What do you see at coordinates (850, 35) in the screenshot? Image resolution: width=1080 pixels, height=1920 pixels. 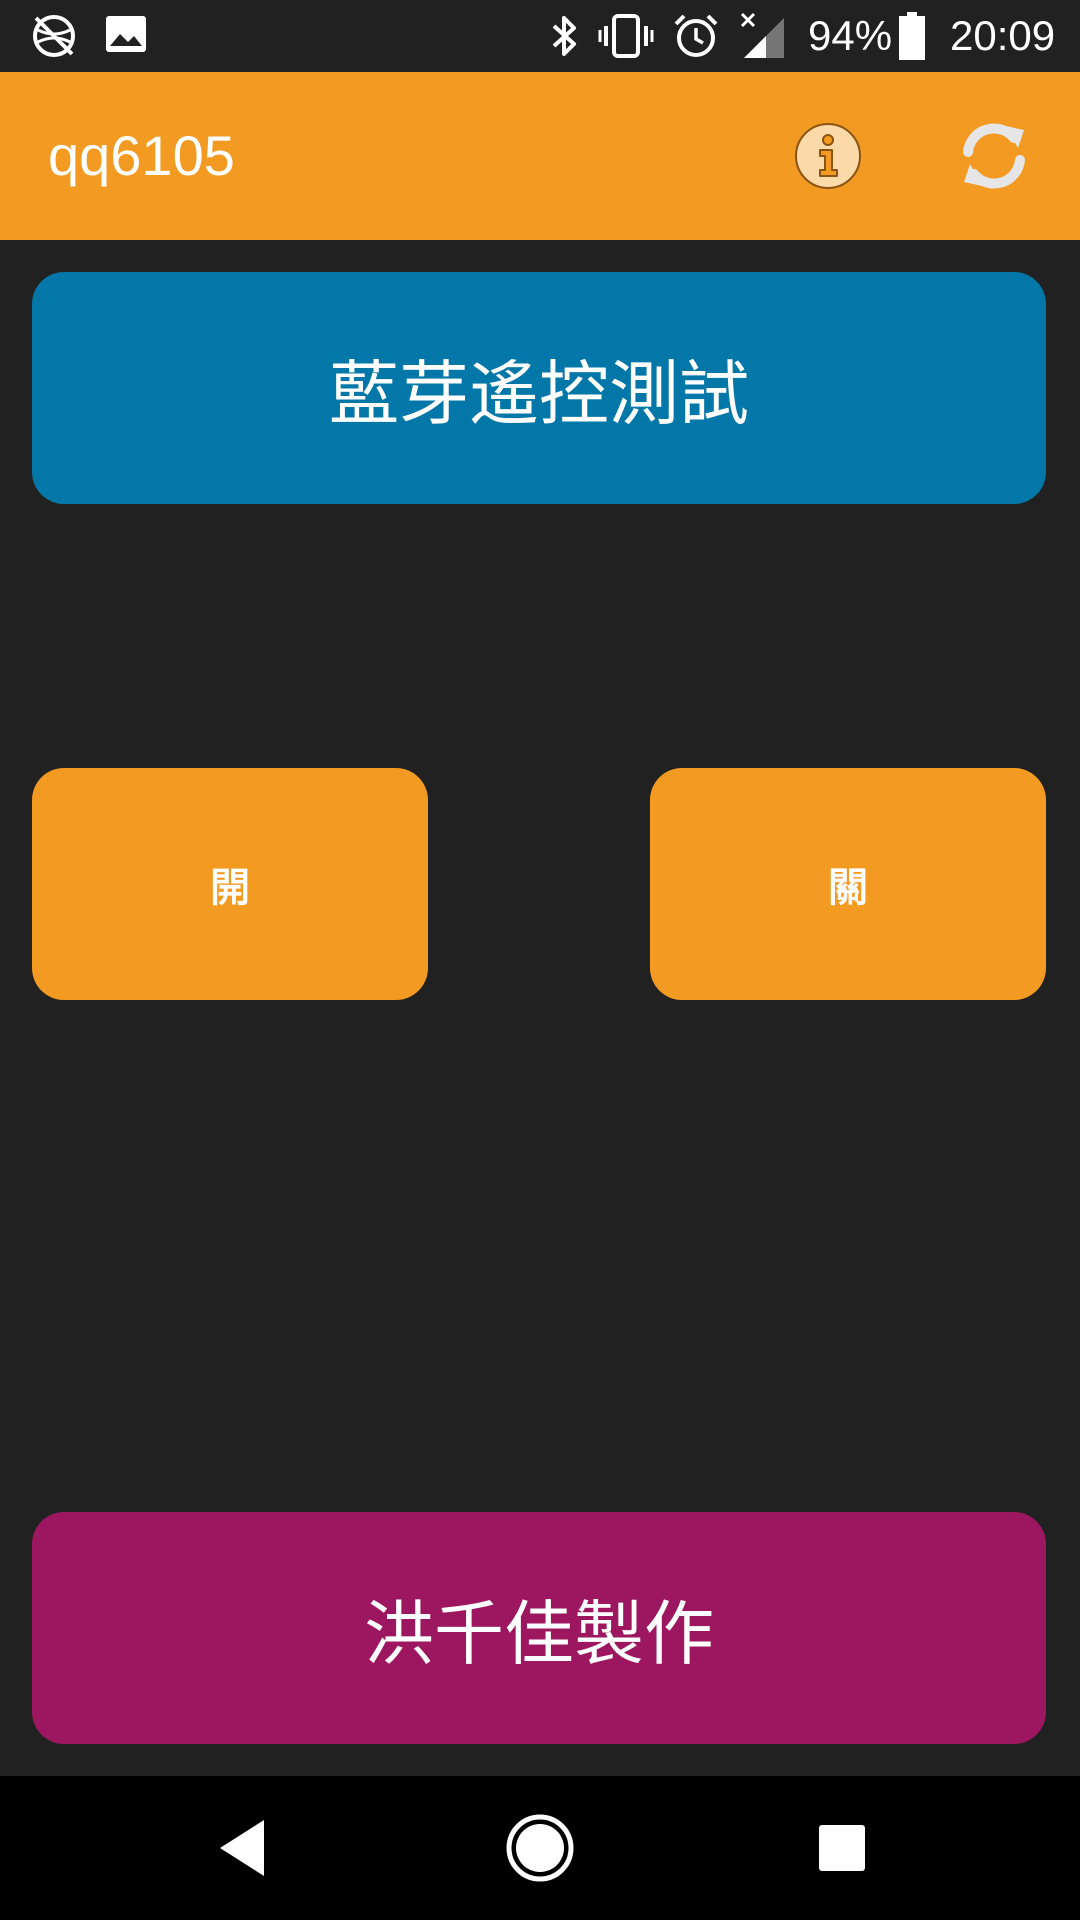 I see `battery-percent: 94%` at bounding box center [850, 35].